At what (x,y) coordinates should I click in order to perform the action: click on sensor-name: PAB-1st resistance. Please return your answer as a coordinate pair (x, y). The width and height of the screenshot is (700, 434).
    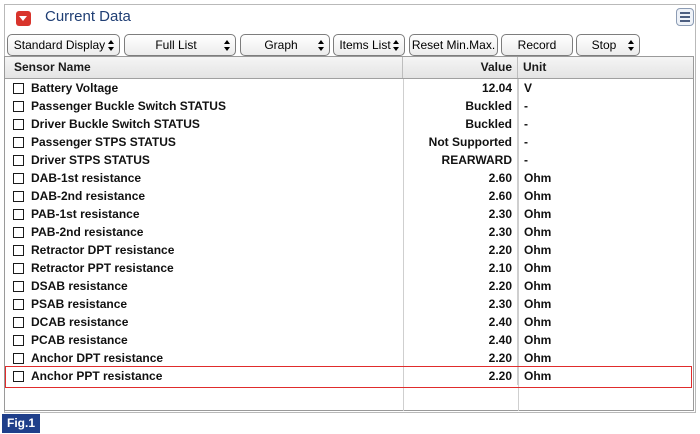
    Looking at the image, I should click on (85, 214).